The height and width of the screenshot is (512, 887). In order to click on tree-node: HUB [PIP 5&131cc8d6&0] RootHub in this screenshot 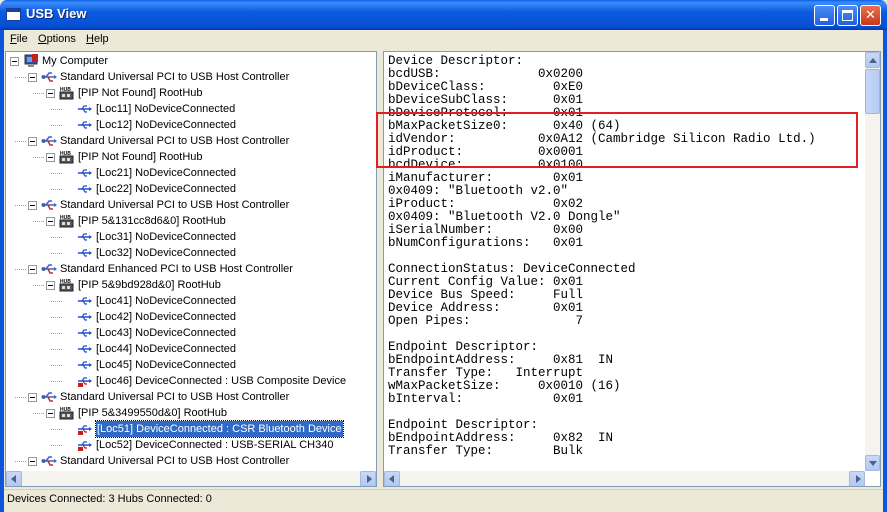, I will do `click(191, 221)`.